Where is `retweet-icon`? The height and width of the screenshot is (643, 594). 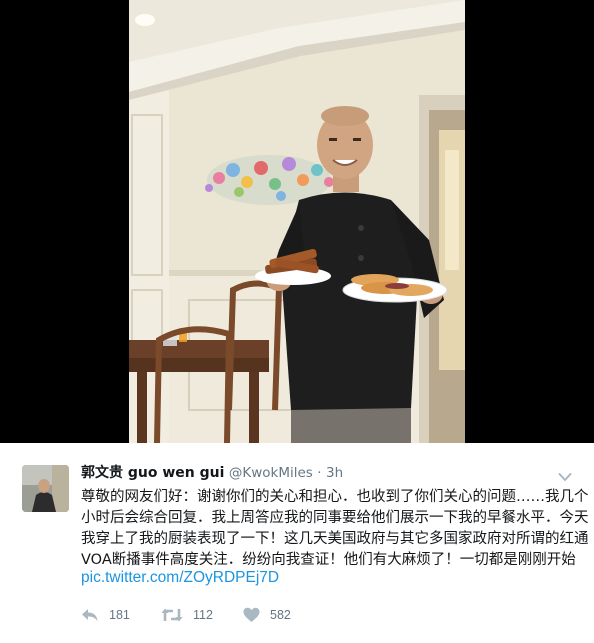 retweet-icon is located at coordinates (172, 615).